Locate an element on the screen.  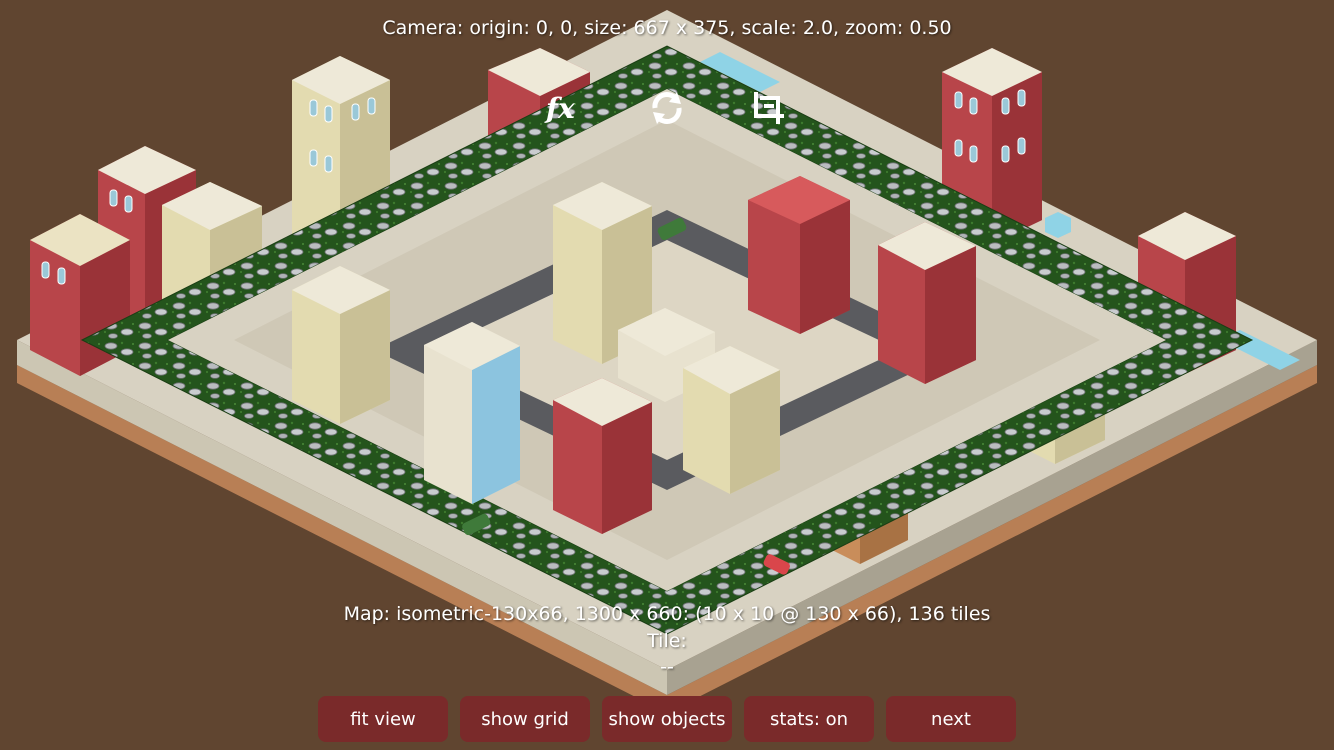
tile-value: -- is located at coordinates (667, 667).